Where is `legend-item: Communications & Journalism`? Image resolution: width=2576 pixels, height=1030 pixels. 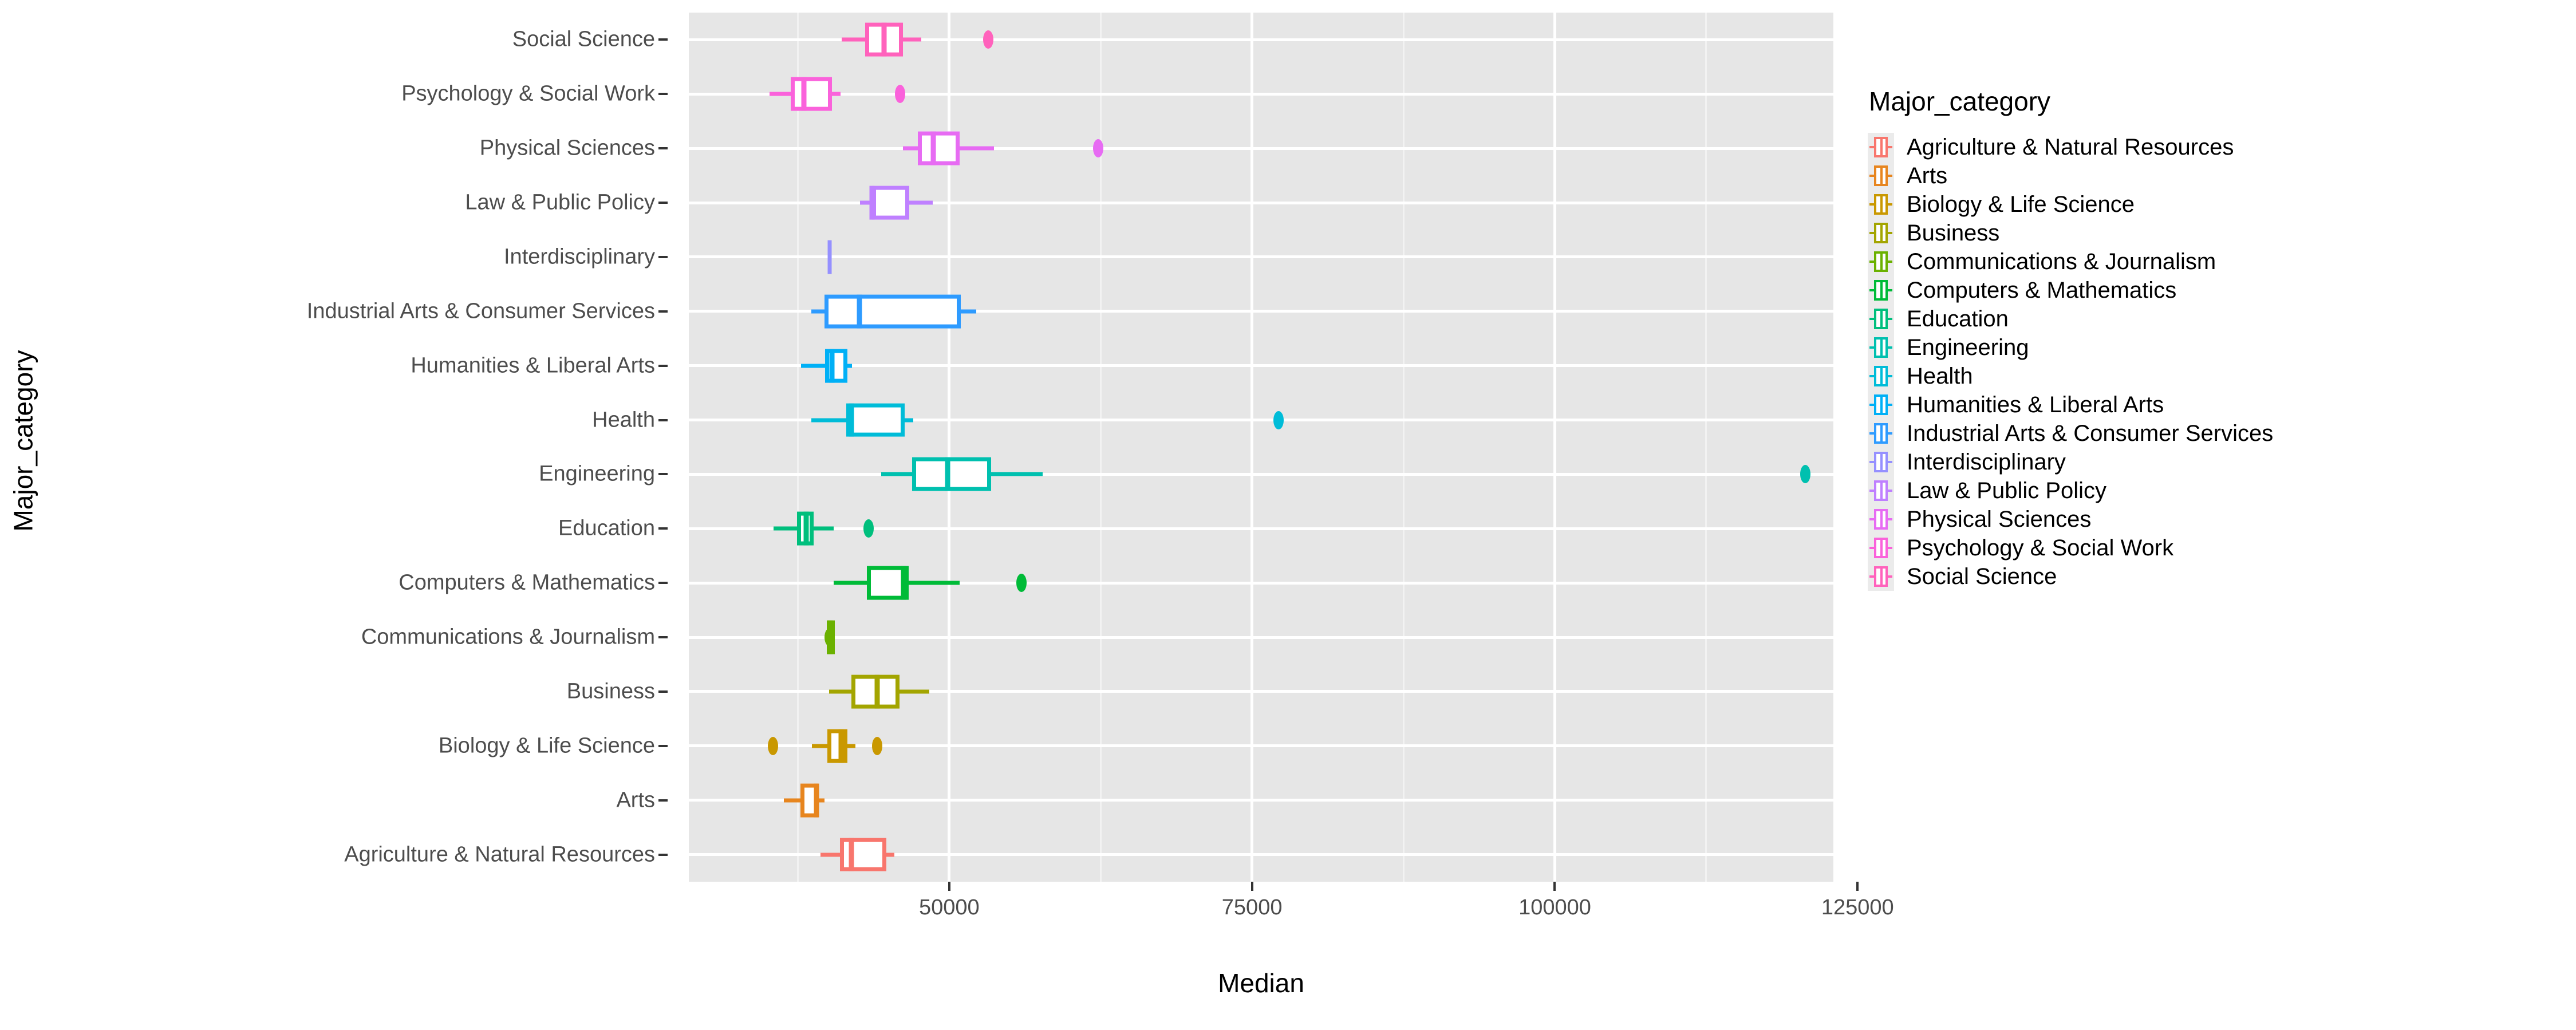 legend-item: Communications & Journalism is located at coordinates (2220, 261).